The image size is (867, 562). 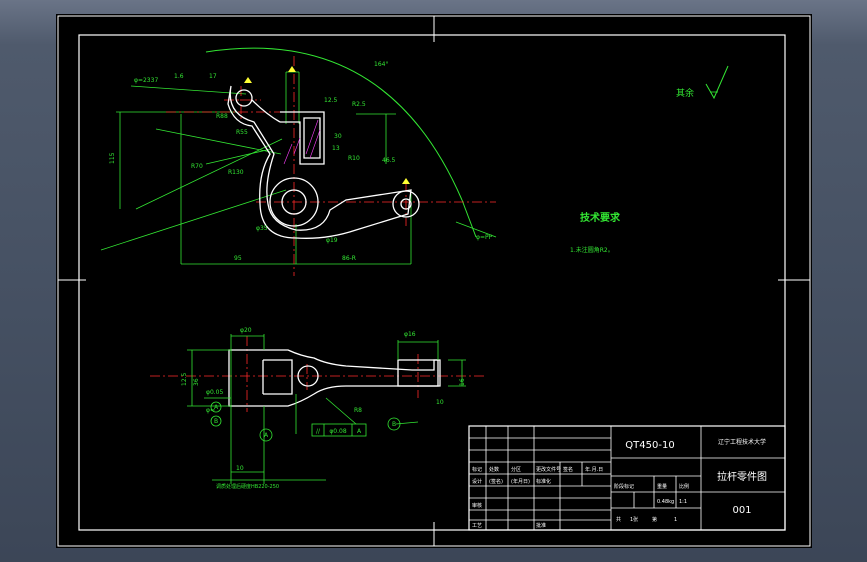 What do you see at coordinates (332, 240) in the screenshot?
I see `dim-label: φ19` at bounding box center [332, 240].